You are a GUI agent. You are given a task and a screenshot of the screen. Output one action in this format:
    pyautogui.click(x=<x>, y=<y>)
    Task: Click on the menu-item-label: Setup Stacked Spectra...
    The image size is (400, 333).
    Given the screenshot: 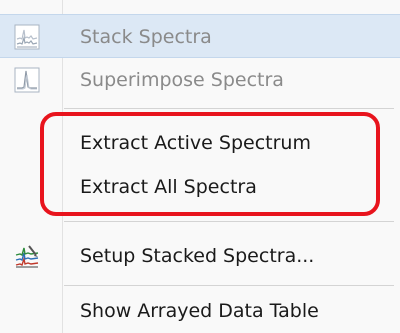 What is the action you would take?
    pyautogui.click(x=197, y=256)
    